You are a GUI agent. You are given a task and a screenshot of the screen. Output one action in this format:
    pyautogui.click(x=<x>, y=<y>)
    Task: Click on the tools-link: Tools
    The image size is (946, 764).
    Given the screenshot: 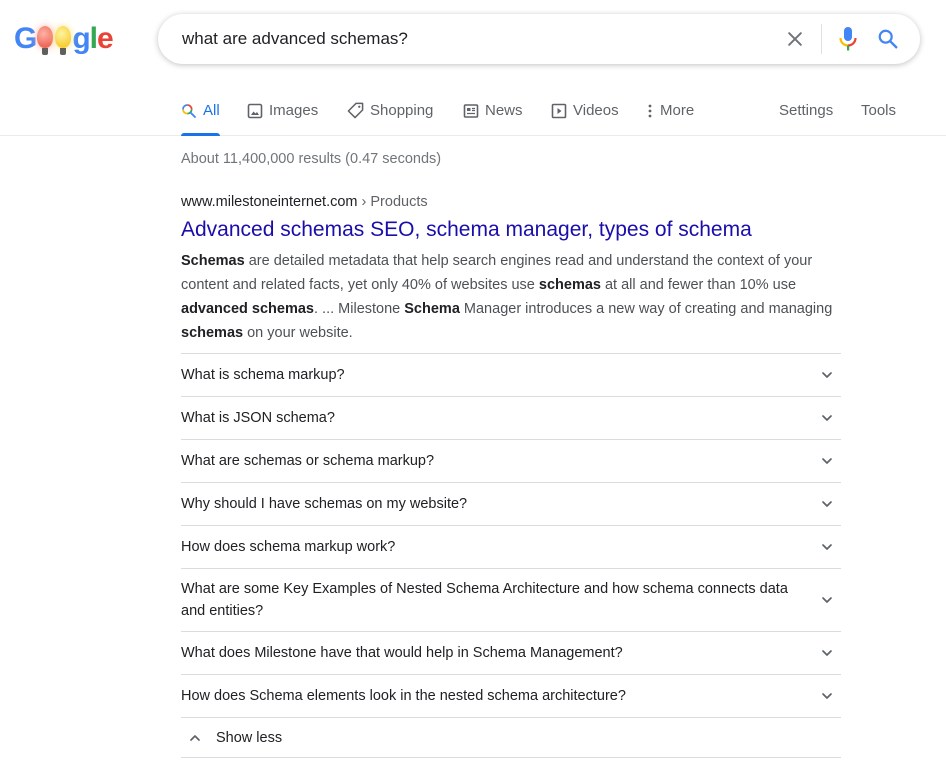 What is the action you would take?
    pyautogui.click(x=878, y=110)
    